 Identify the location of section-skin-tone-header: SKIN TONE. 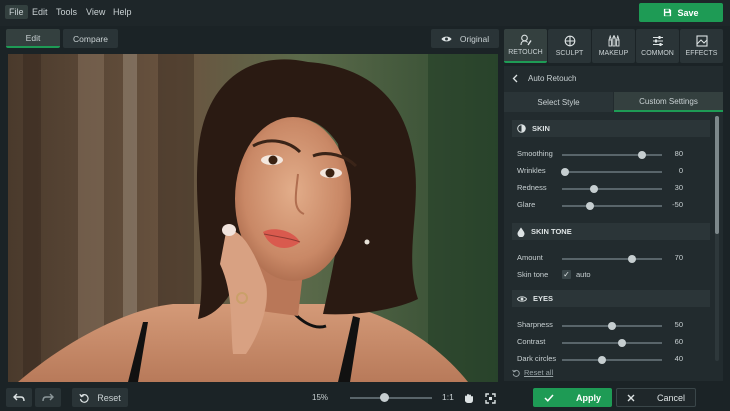
(611, 231).